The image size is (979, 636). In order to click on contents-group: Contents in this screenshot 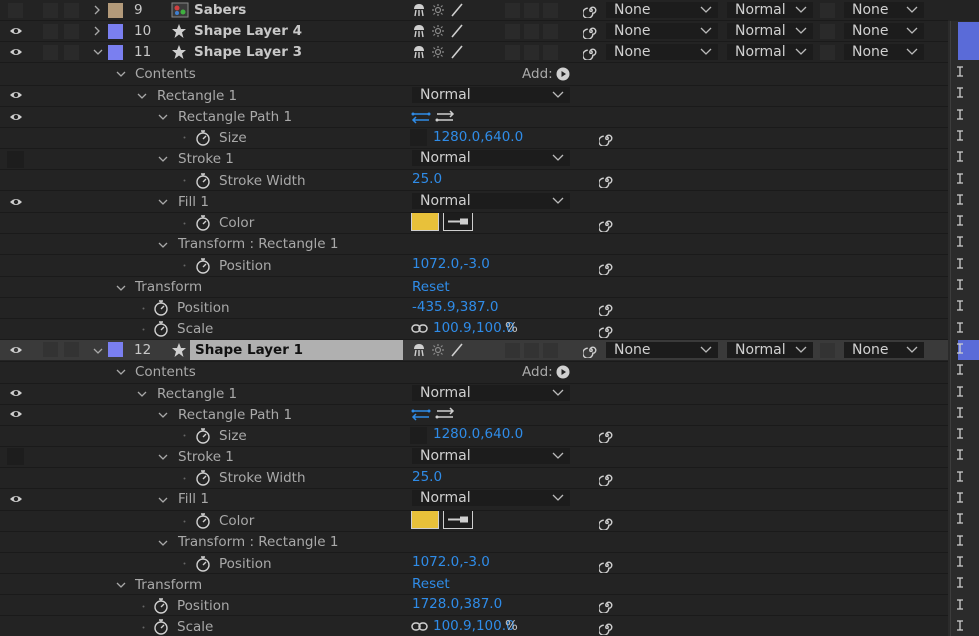, I will do `click(165, 372)`.